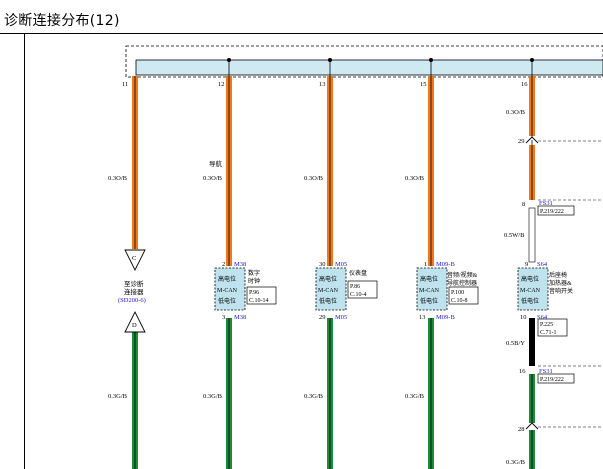 Image resolution: width=603 pixels, height=469 pixels. I want to click on wire-11-upper, so click(135, 162).